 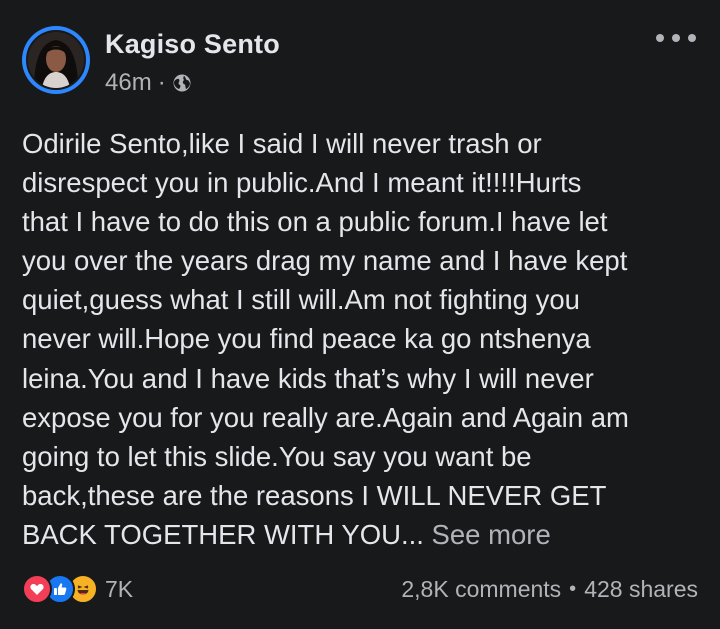 I want to click on comments-count: 2,8K comments, so click(x=481, y=589).